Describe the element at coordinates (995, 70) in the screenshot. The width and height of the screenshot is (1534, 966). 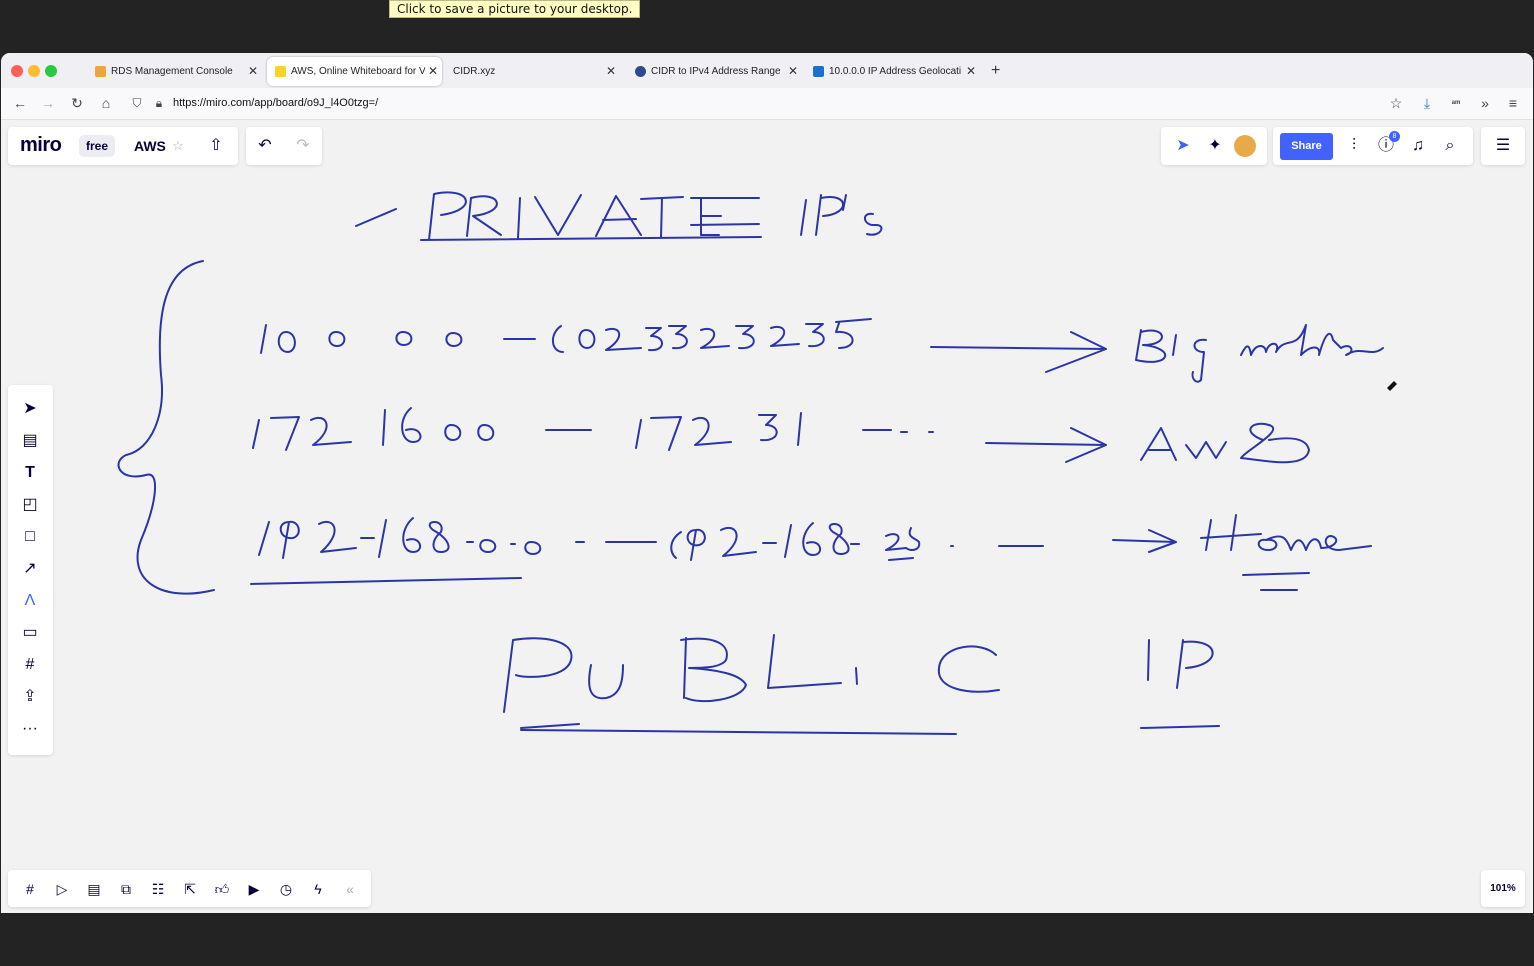
I see `new-tab-button: +` at that location.